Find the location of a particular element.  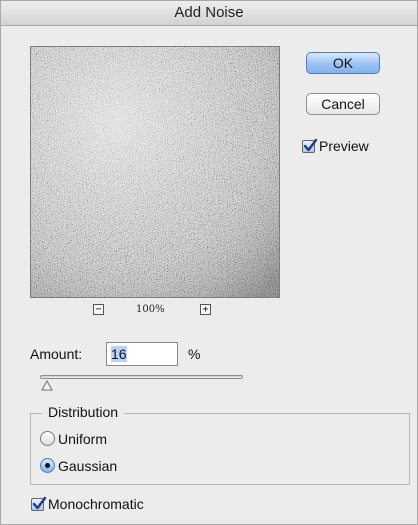

amount-slider-track is located at coordinates (141, 377).